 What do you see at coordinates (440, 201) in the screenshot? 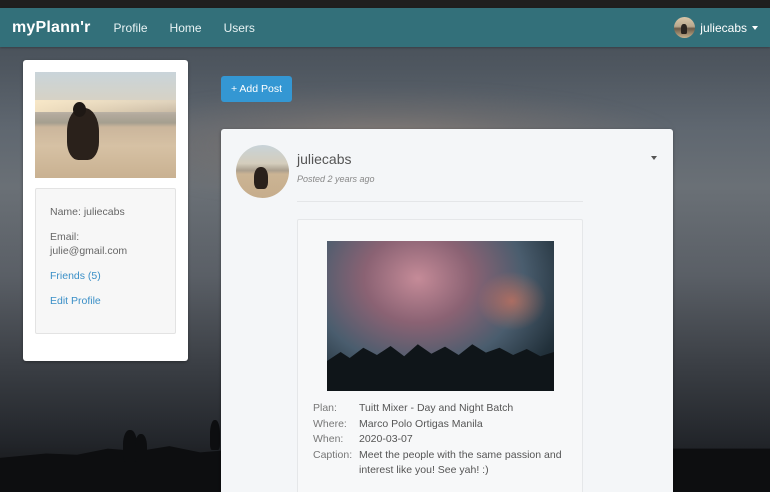
I see `divider` at bounding box center [440, 201].